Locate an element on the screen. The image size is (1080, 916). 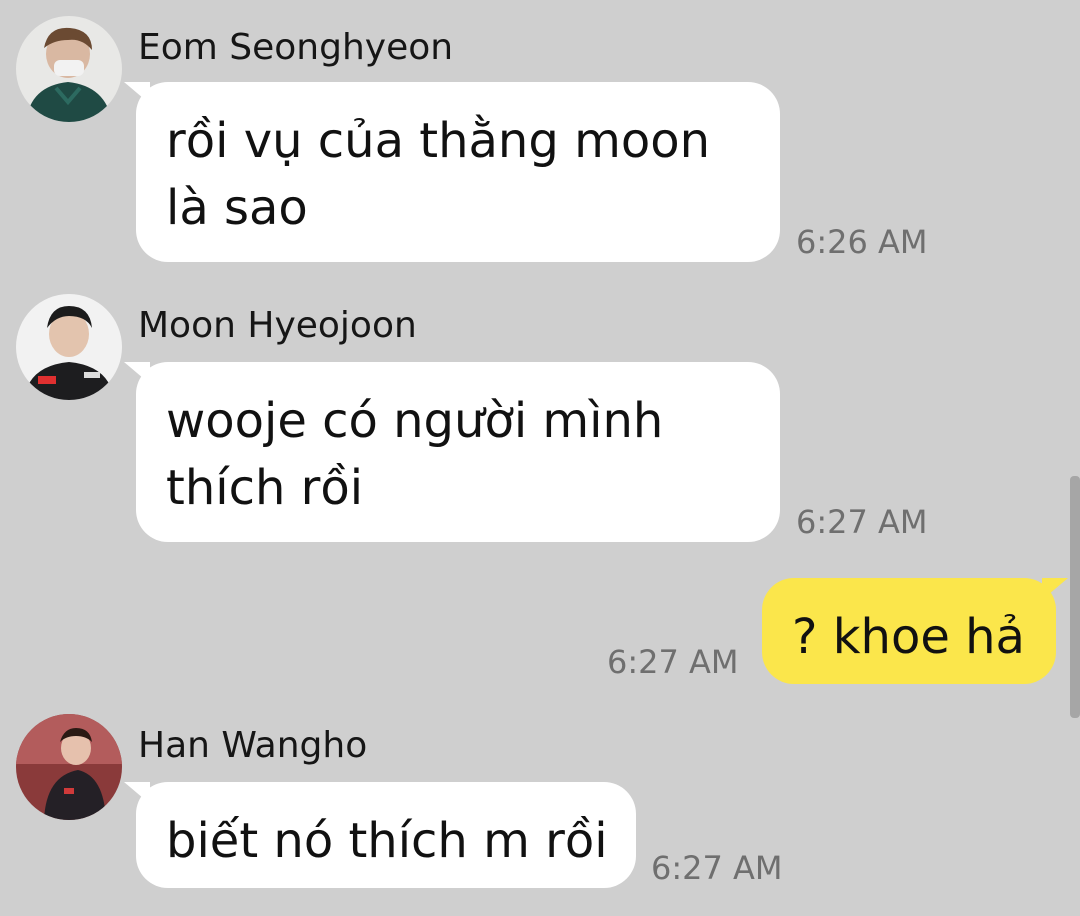
message-text: thích rồi is located at coordinates (265, 488).